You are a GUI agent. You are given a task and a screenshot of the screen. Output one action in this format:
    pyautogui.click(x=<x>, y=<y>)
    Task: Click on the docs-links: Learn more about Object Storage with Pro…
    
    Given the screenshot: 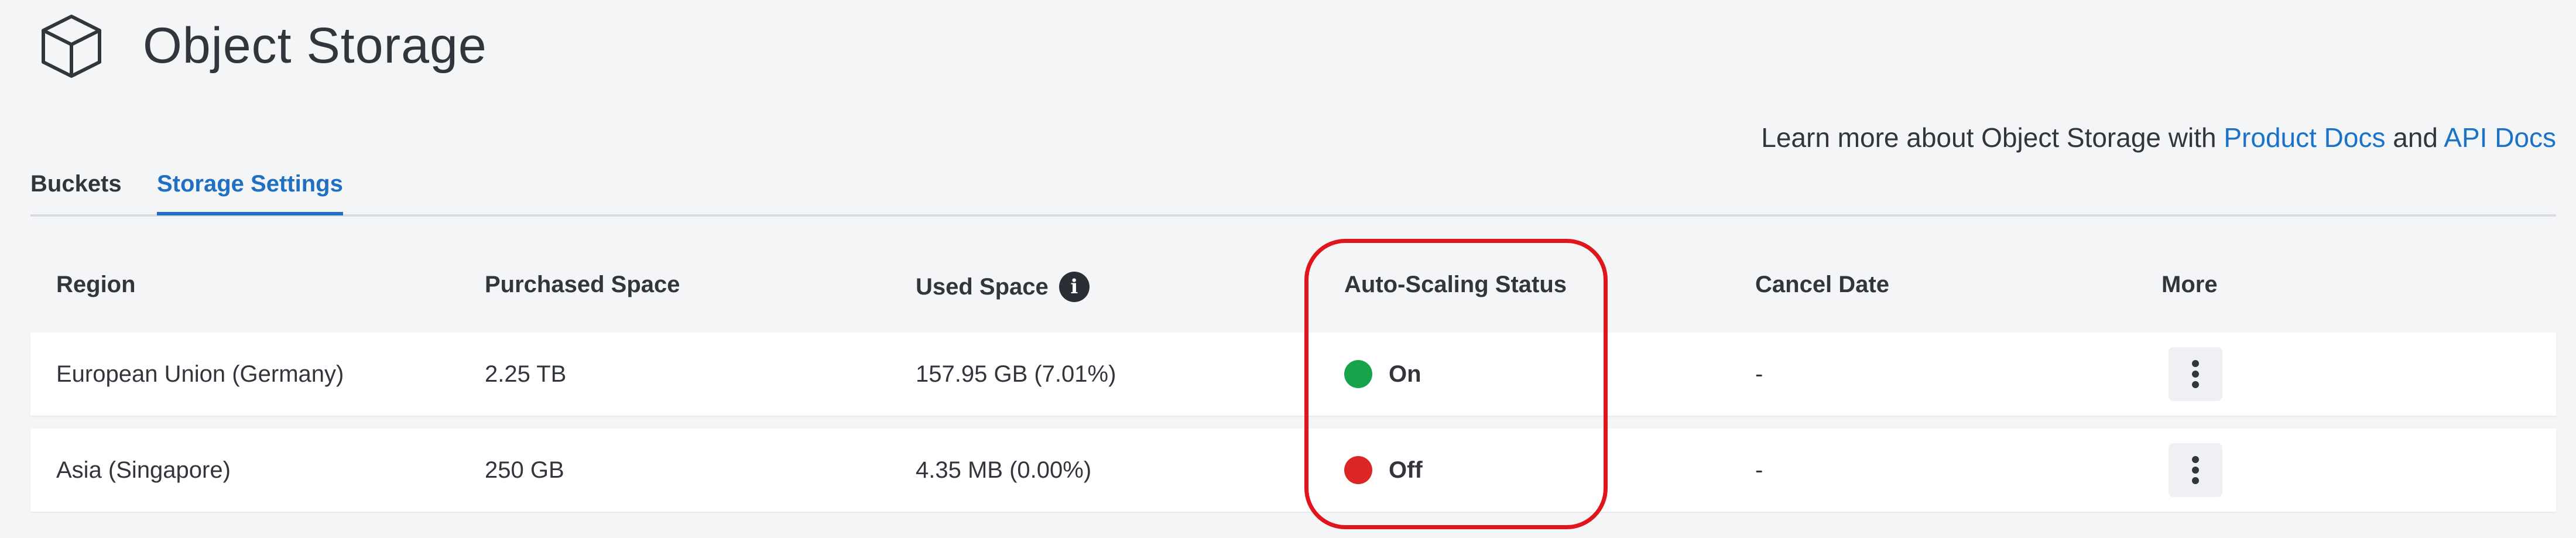 What is the action you would take?
    pyautogui.click(x=2158, y=137)
    